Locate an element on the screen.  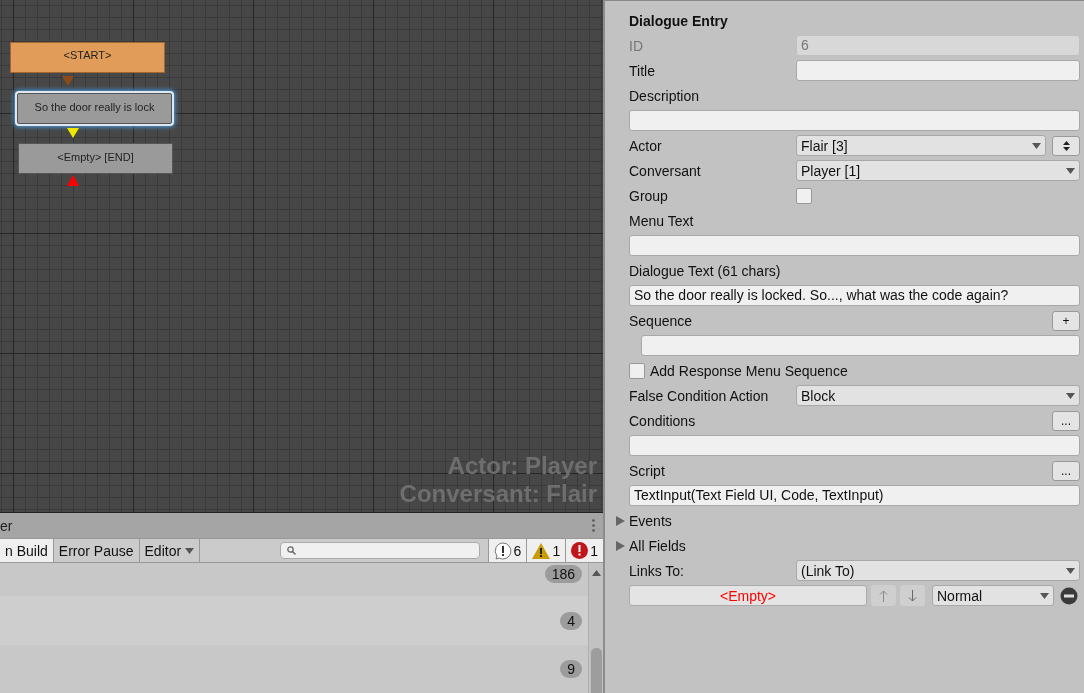
search-field is located at coordinates (380, 550).